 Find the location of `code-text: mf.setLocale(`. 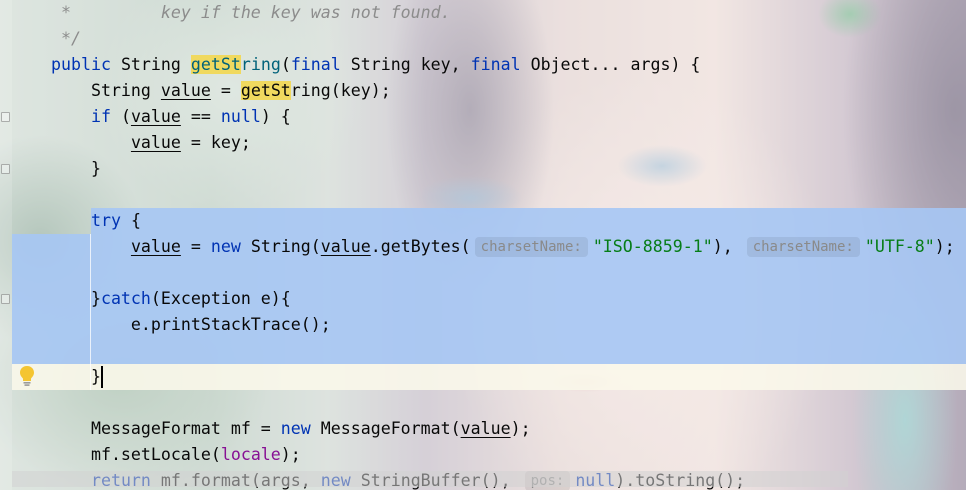

code-text: mf.setLocale( is located at coordinates (136, 454).